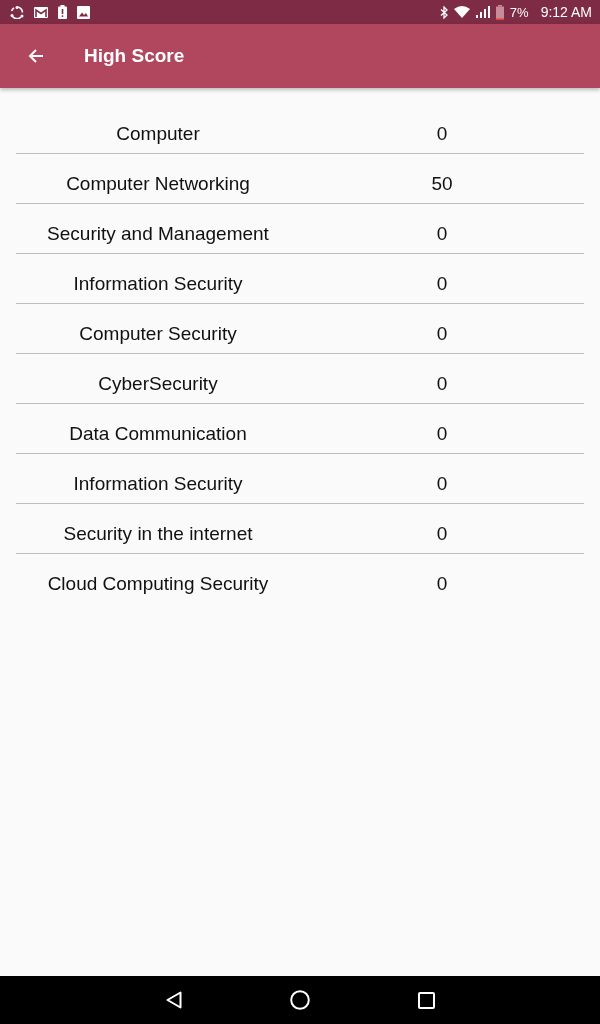 Image resolution: width=600 pixels, height=1024 pixels. What do you see at coordinates (461, 12) in the screenshot?
I see `wifi-icon` at bounding box center [461, 12].